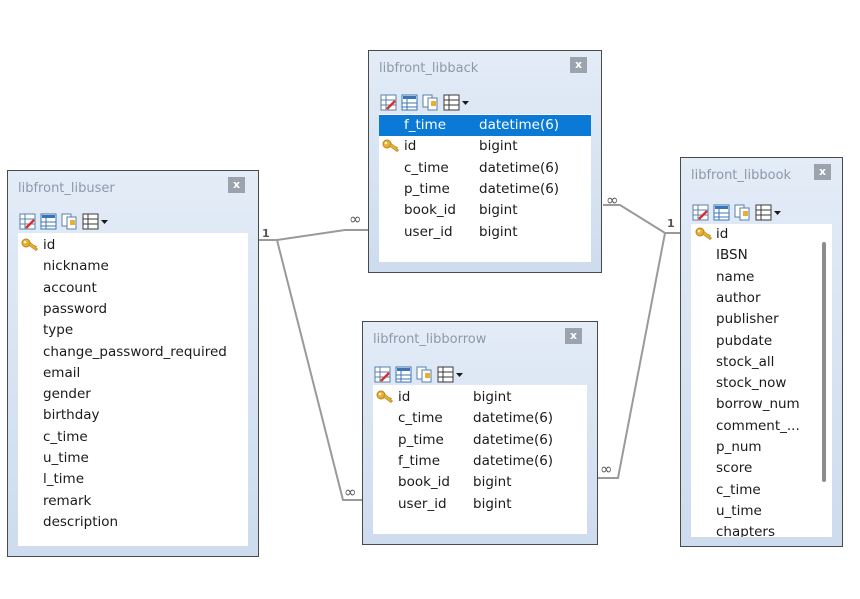 The width and height of the screenshot is (860, 599). Describe the element at coordinates (758, 404) in the screenshot. I see `field-name: borrow_num` at that location.